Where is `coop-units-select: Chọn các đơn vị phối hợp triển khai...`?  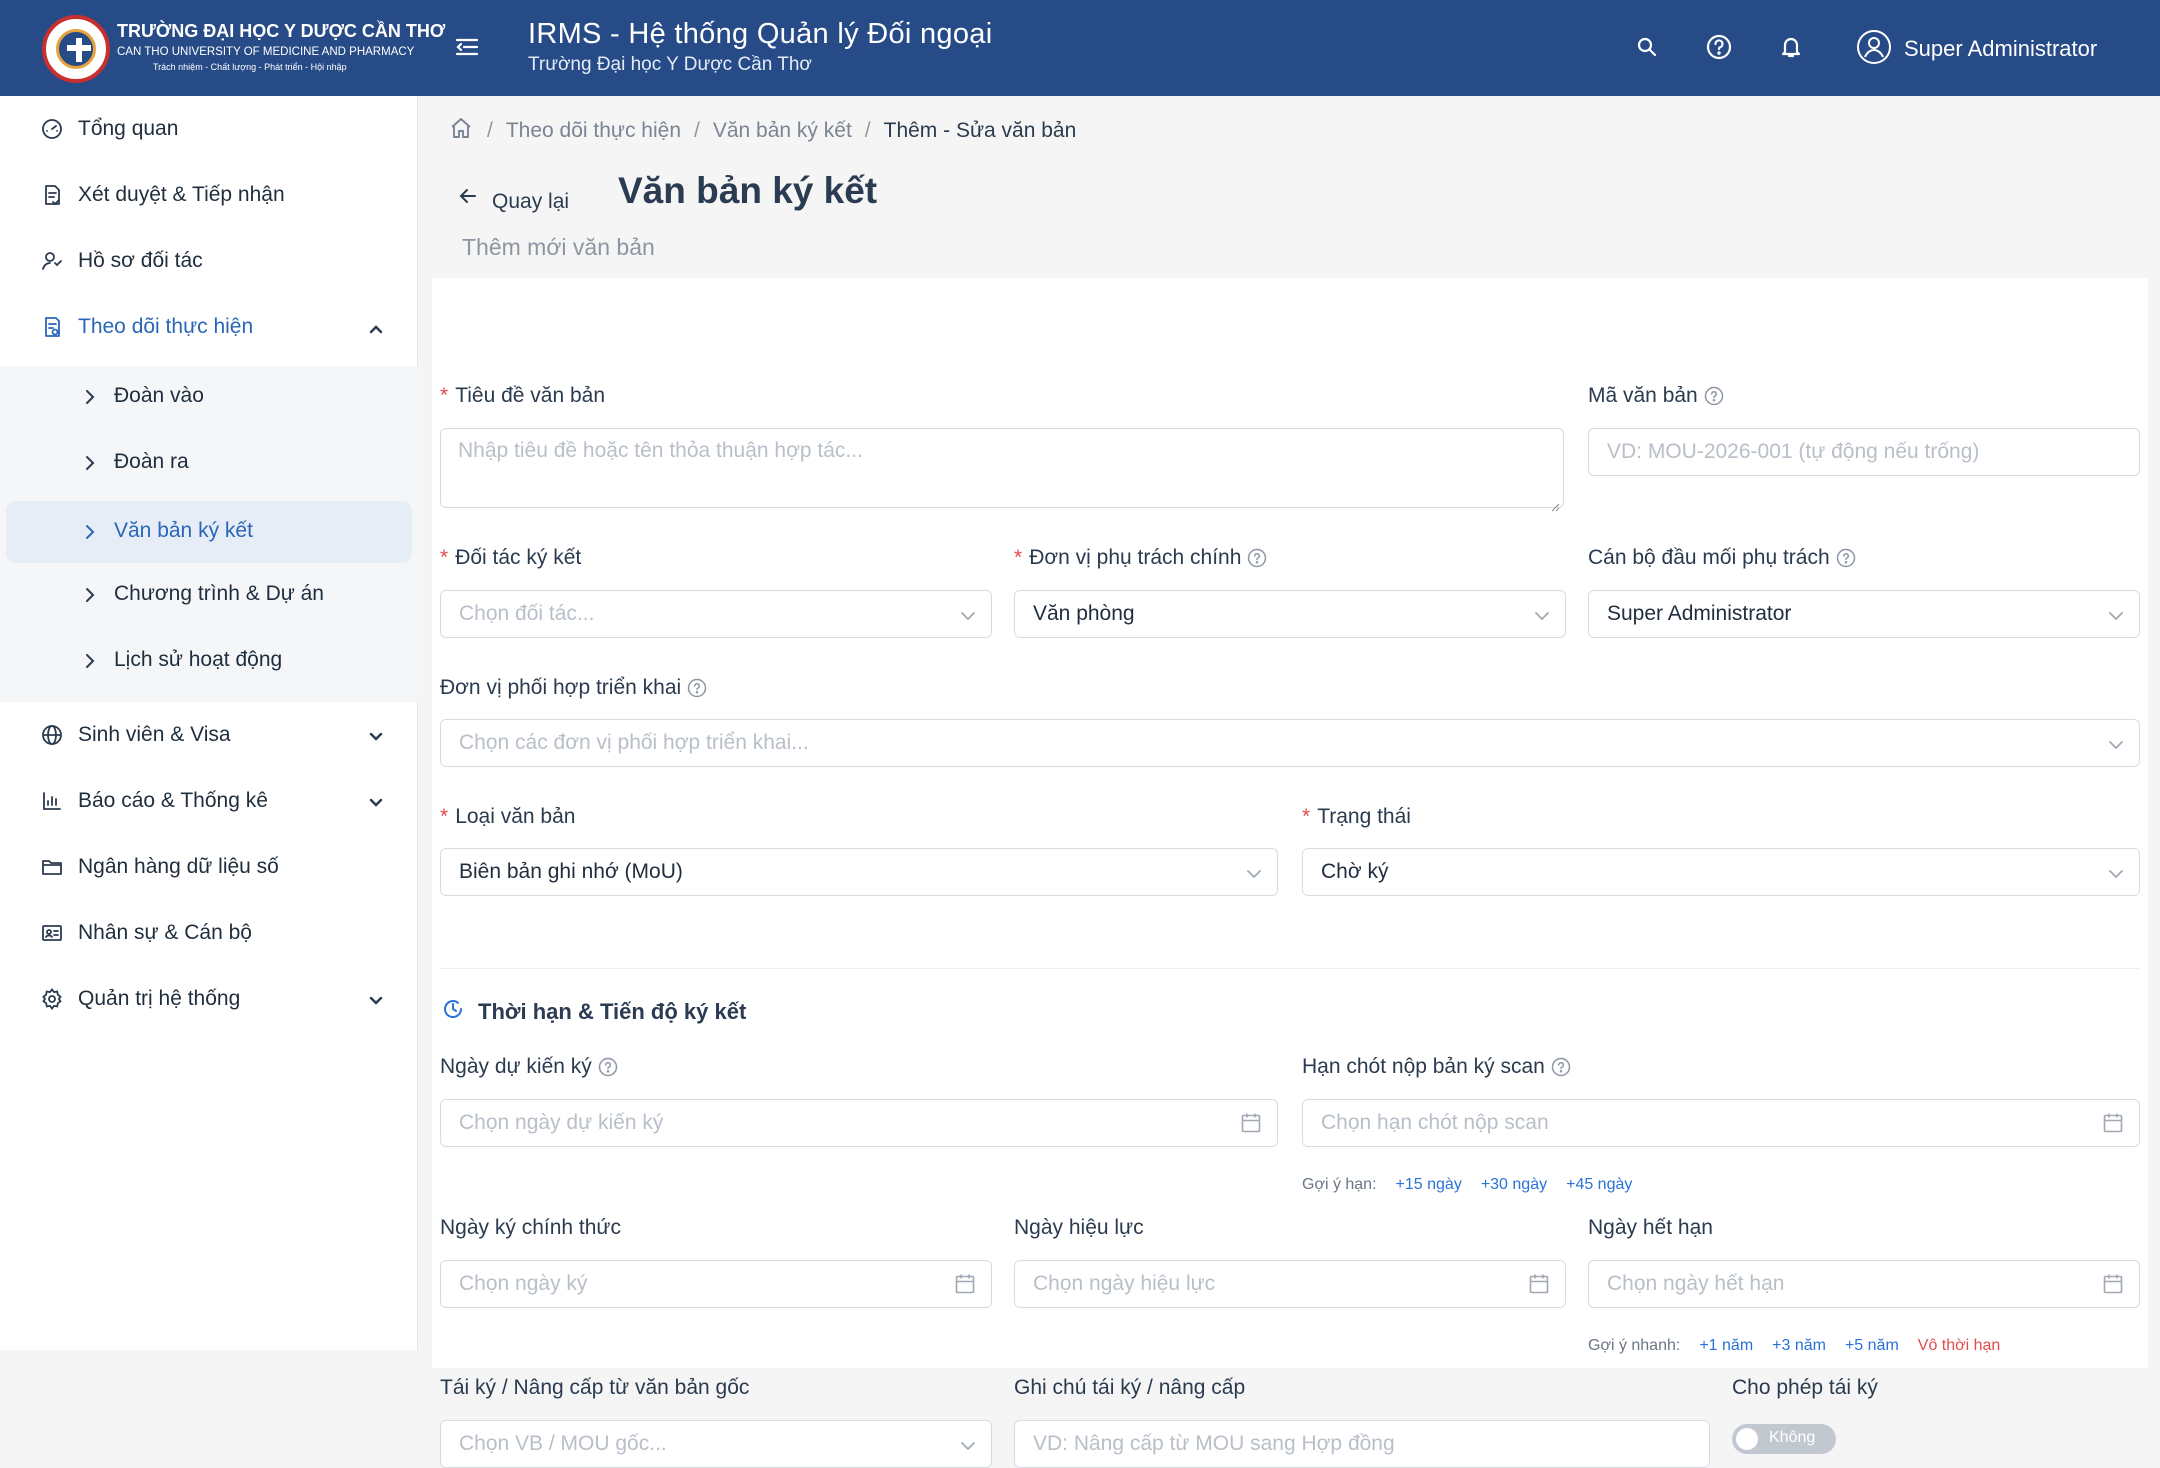 coop-units-select: Chọn các đơn vị phối hợp triển khai... is located at coordinates (1290, 743).